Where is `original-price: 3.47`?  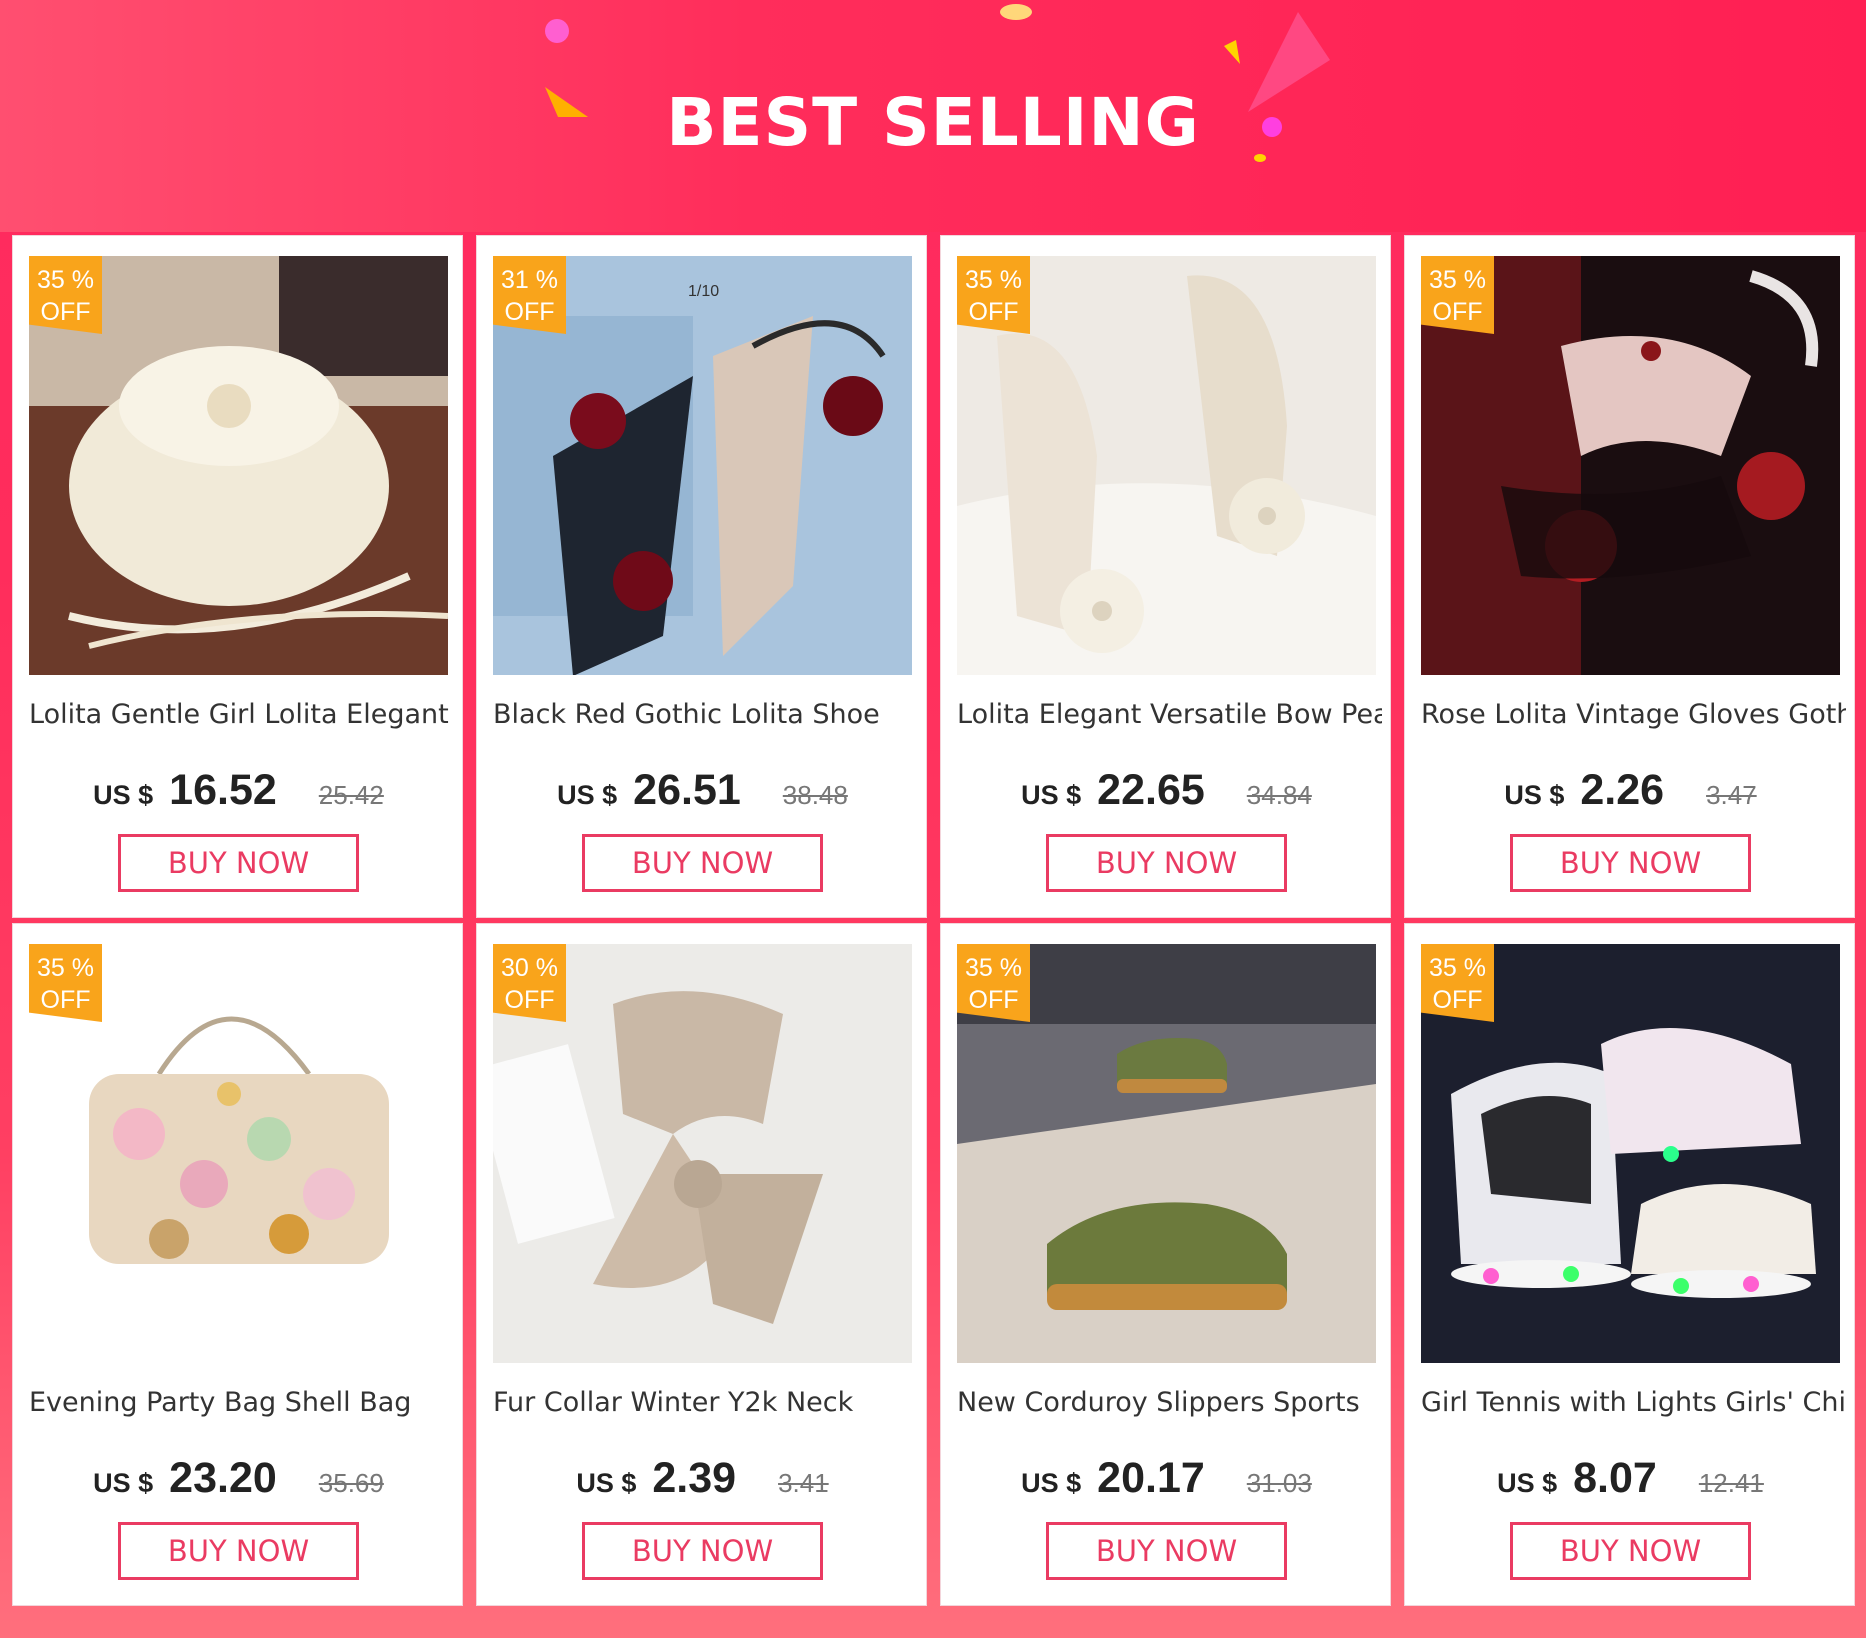 original-price: 3.47 is located at coordinates (1731, 795).